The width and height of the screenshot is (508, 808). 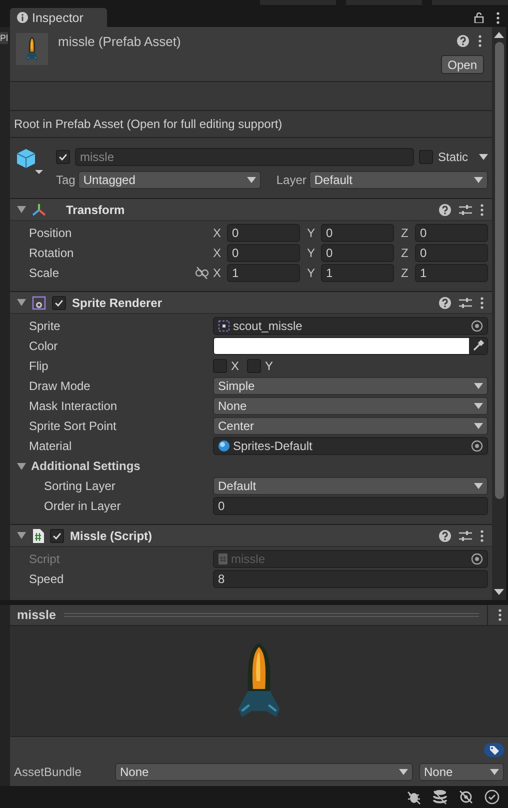 What do you see at coordinates (492, 797) in the screenshot?
I see `check-circle-icon` at bounding box center [492, 797].